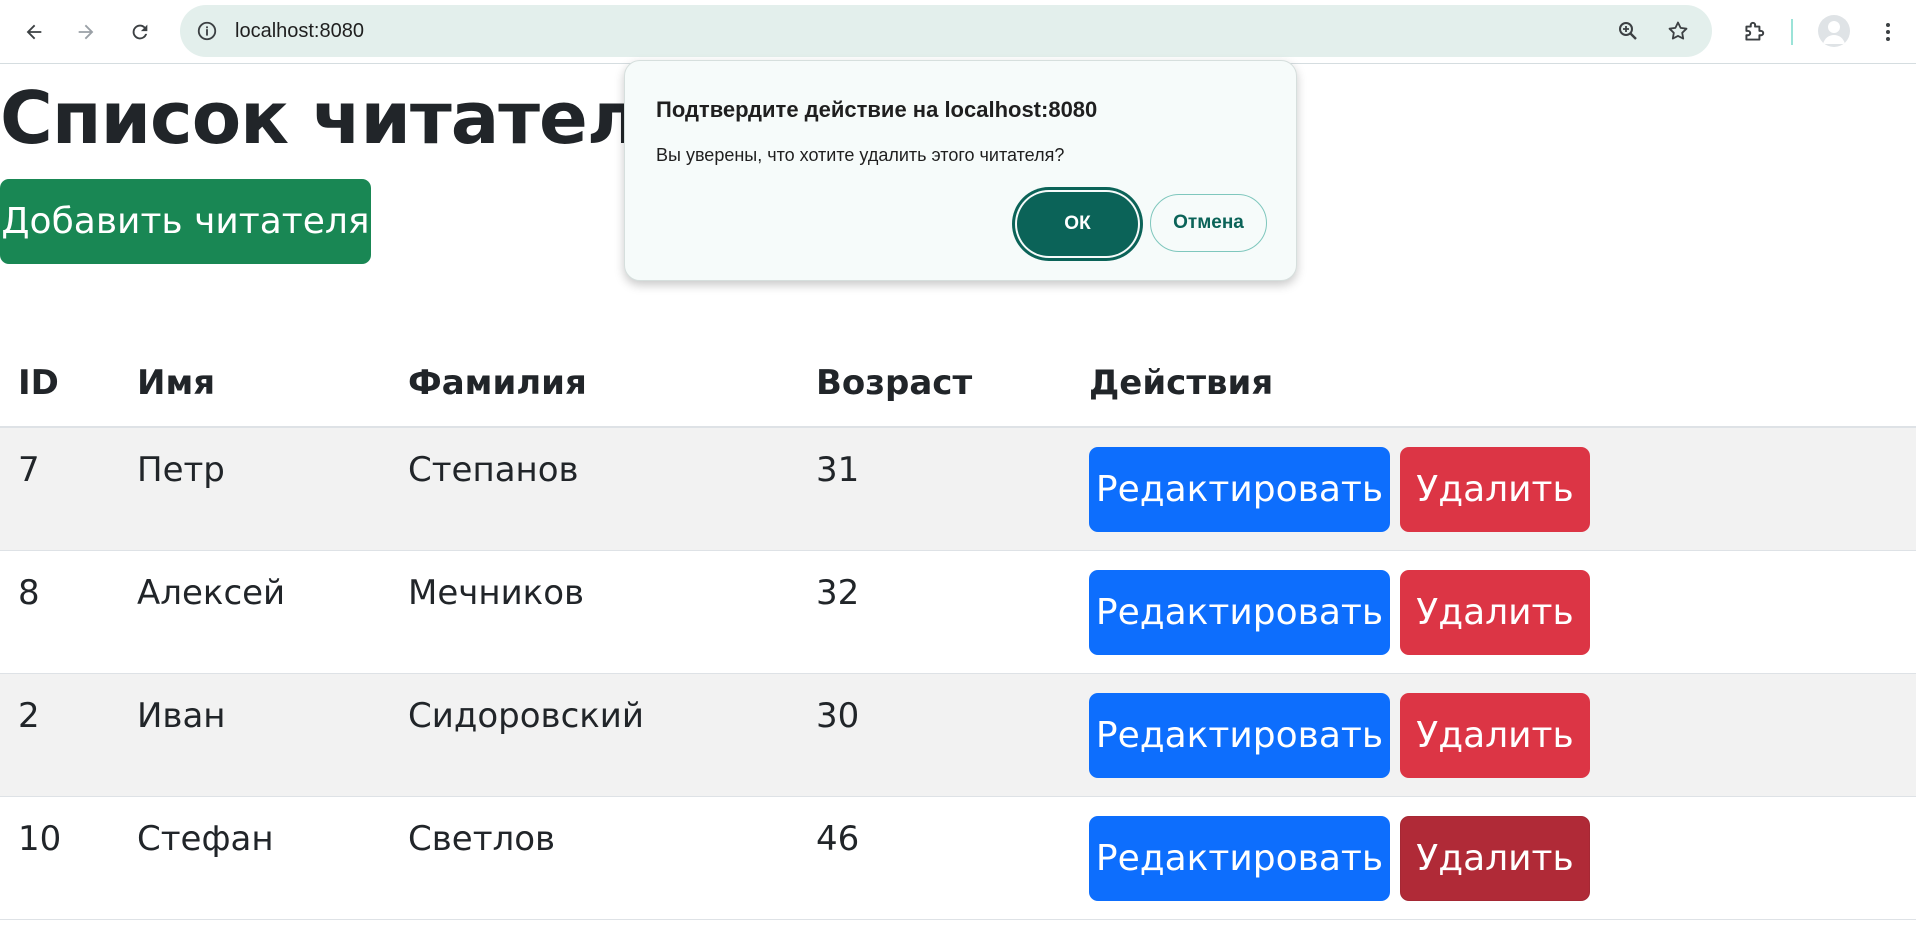 Image resolution: width=1916 pixels, height=952 pixels. What do you see at coordinates (1678, 31) in the screenshot?
I see `bookmark-star-icon` at bounding box center [1678, 31].